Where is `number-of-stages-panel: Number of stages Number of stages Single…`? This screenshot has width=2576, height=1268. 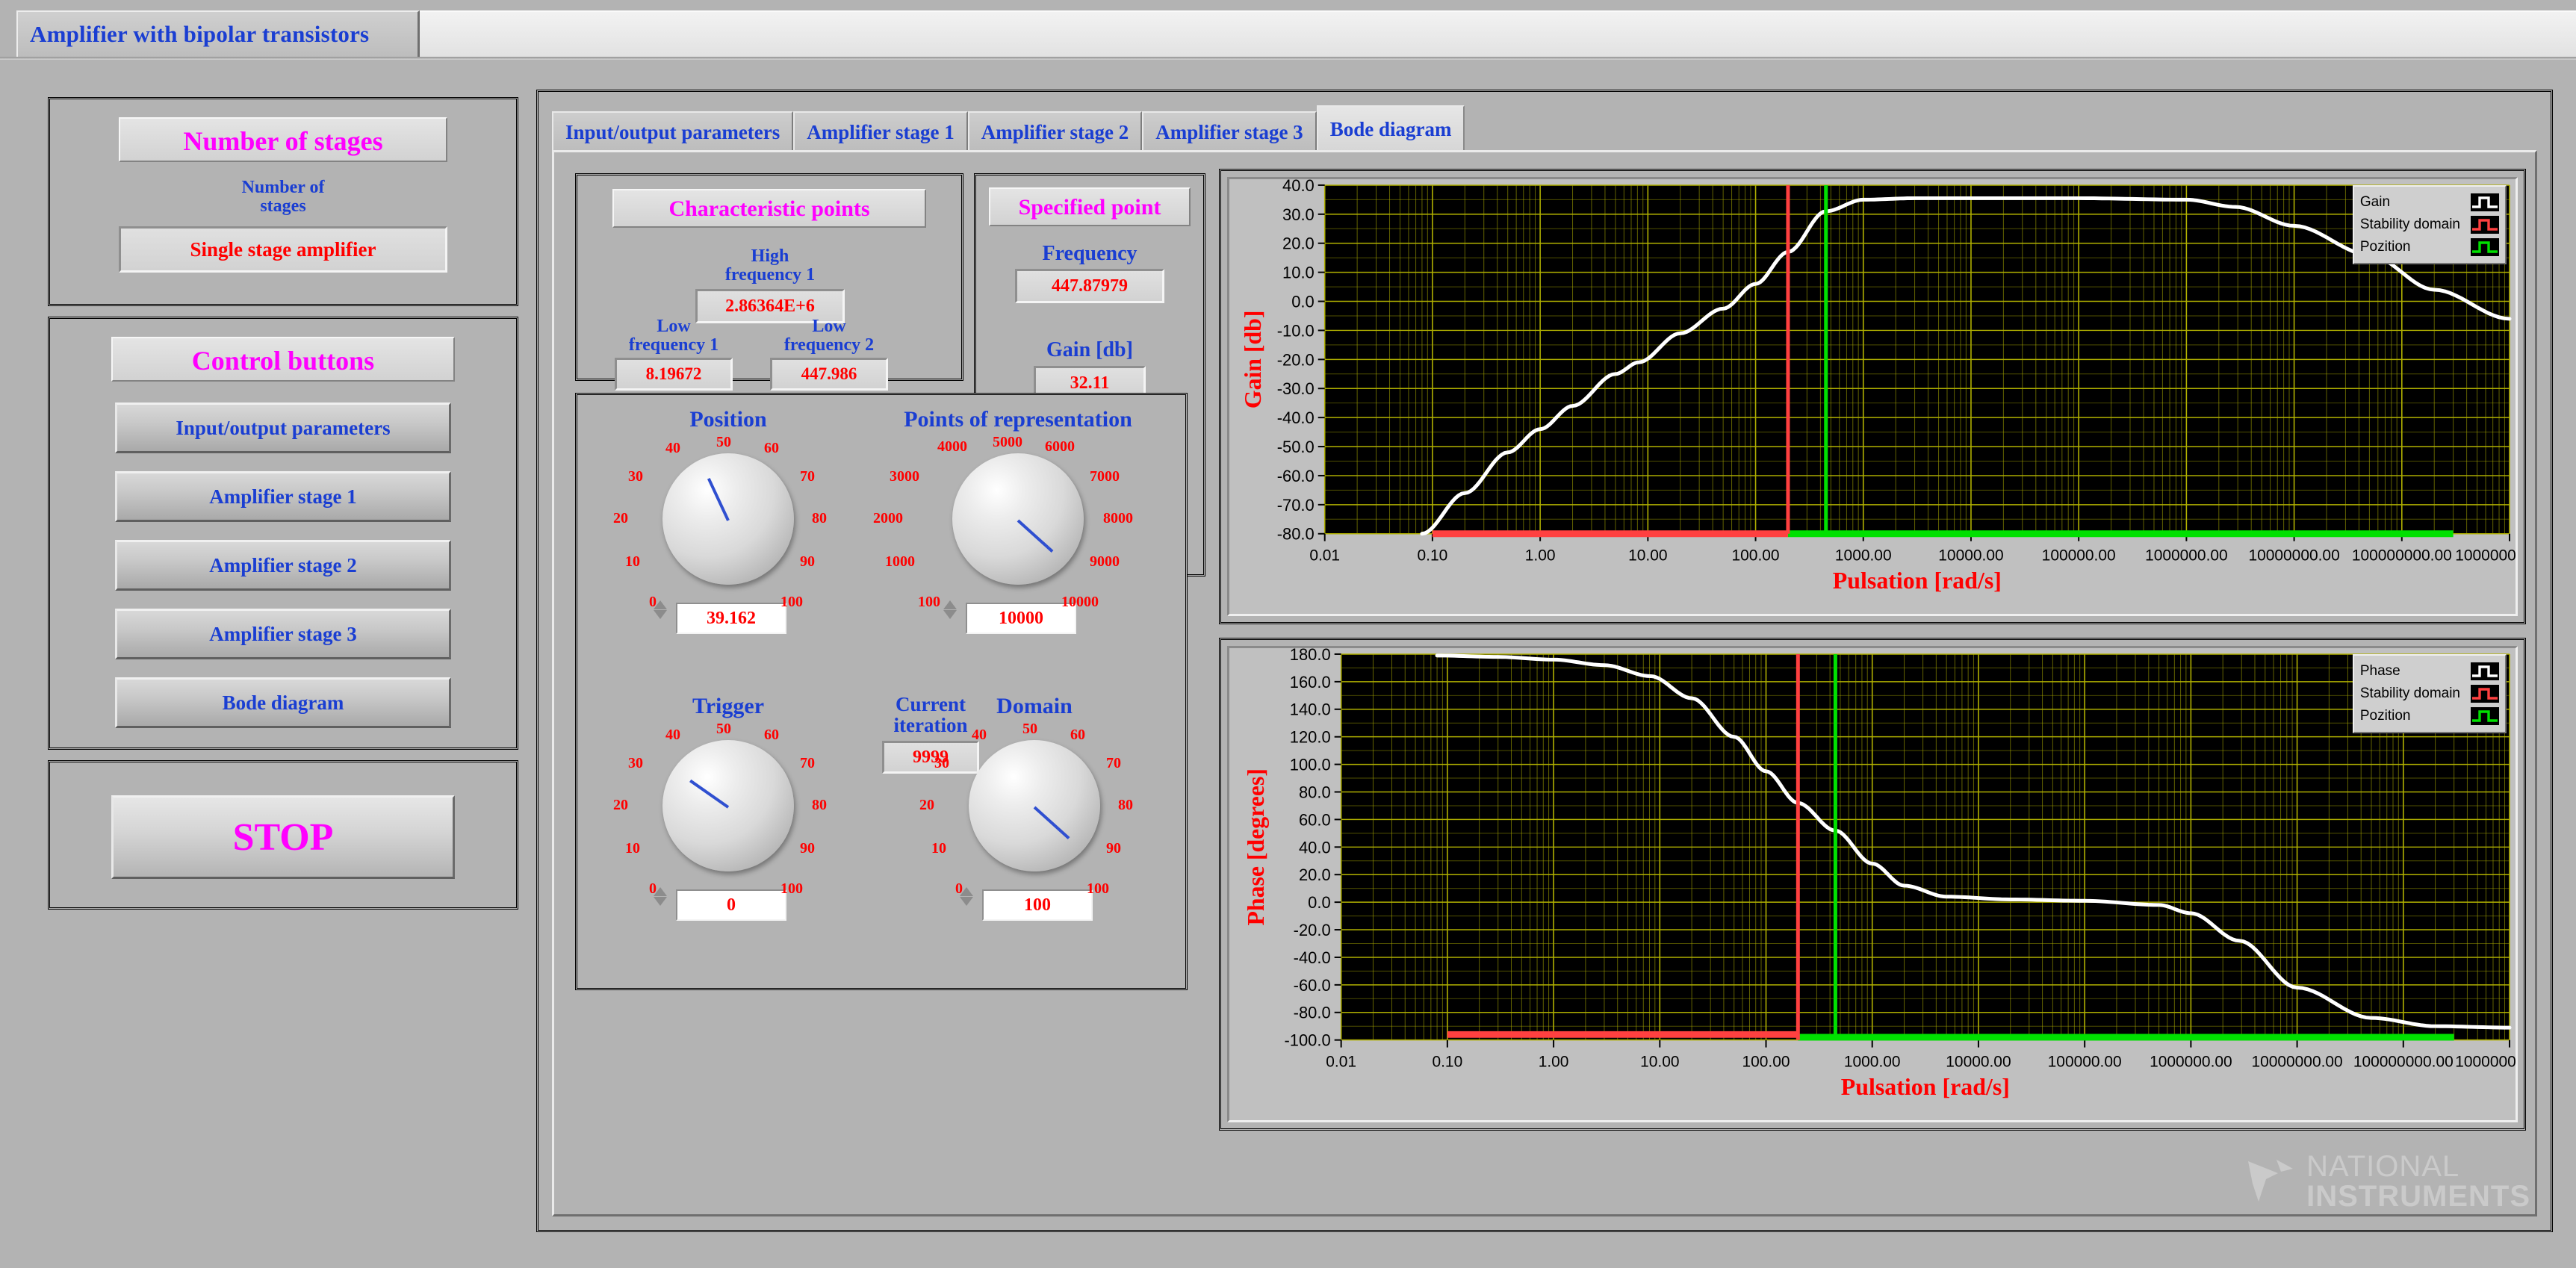
number-of-stages-panel: Number of stages Number of stages Single… is located at coordinates (283, 201).